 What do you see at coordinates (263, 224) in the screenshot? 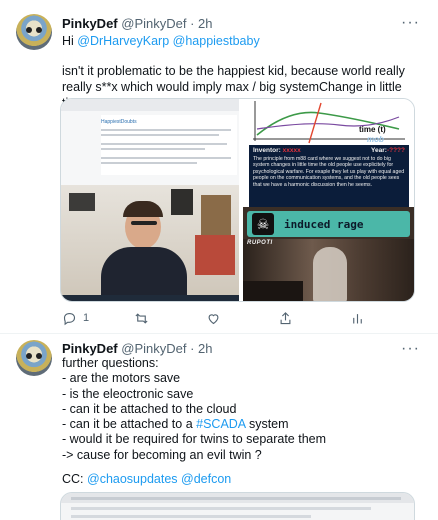
I see `skull-icon: ☠` at bounding box center [263, 224].